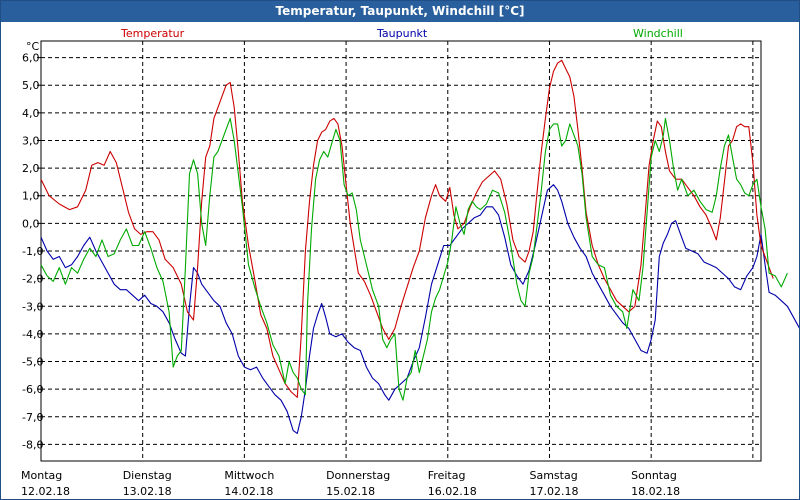 Image resolution: width=800 pixels, height=500 pixels. Describe the element at coordinates (32, 444) in the screenshot. I see `y-tick-label: -8,0` at that location.